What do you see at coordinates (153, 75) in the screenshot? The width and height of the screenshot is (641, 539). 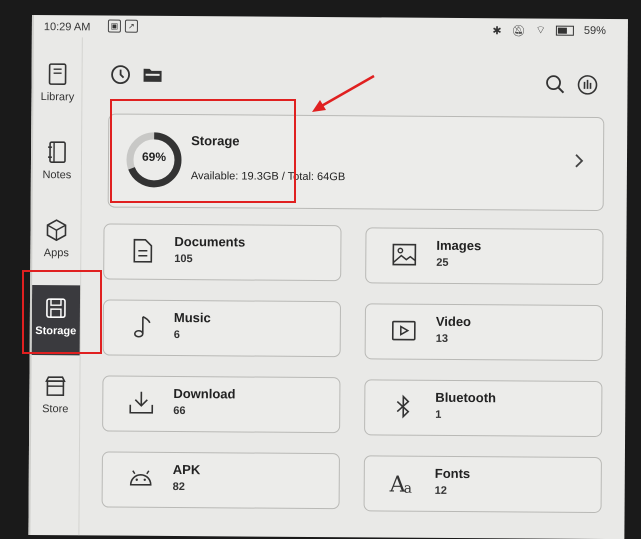 I see `folder-icon` at bounding box center [153, 75].